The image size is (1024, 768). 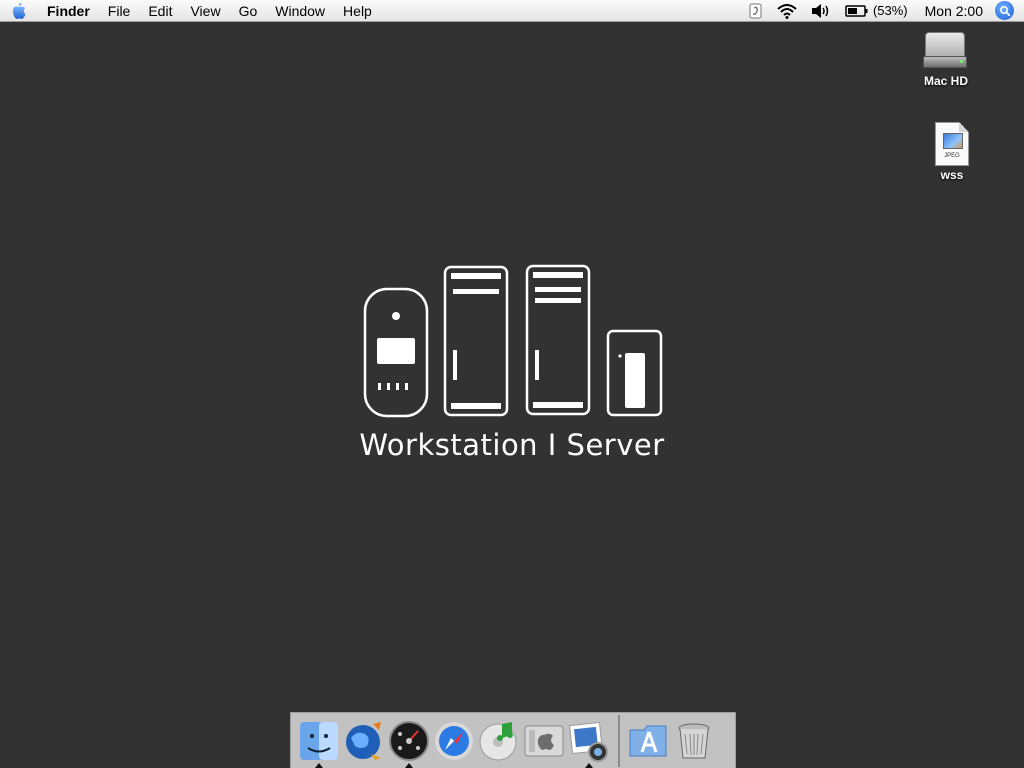 What do you see at coordinates (952, 144) in the screenshot?
I see `jpeg-document-icon: JPEG` at bounding box center [952, 144].